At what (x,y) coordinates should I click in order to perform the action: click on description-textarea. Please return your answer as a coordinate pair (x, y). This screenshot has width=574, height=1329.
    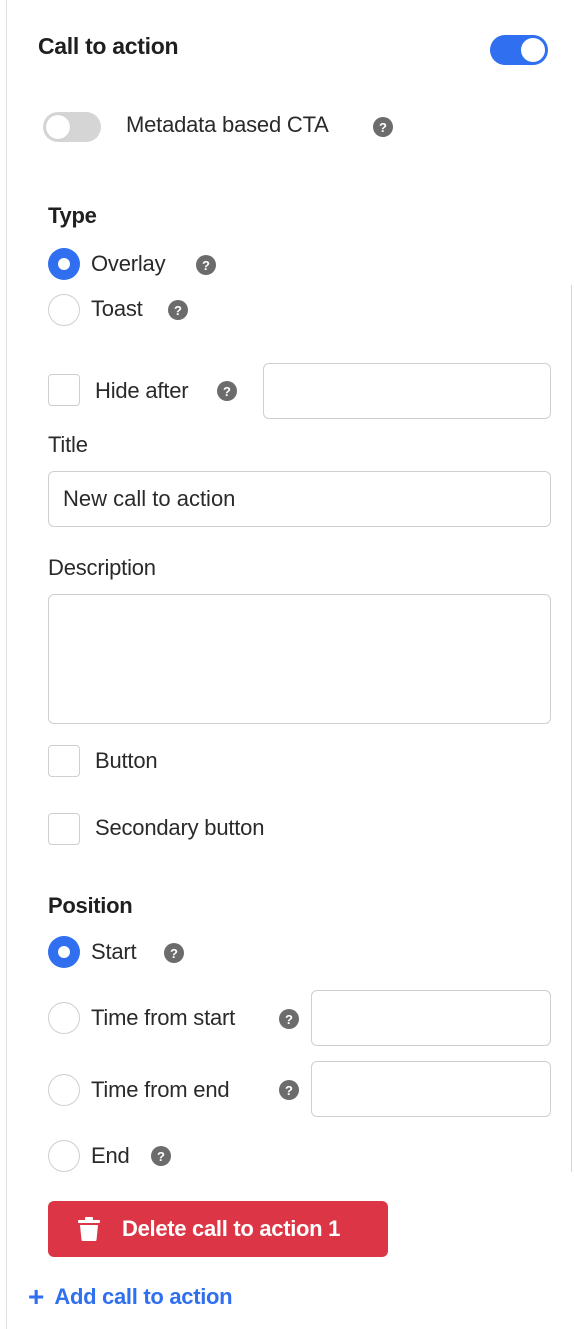
    Looking at the image, I should click on (299, 659).